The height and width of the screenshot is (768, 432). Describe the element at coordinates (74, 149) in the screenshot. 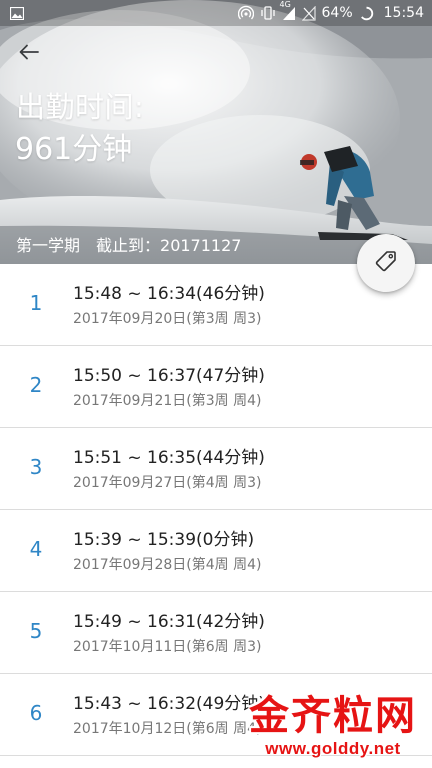

I see `attendance-total: 961分钟` at that location.